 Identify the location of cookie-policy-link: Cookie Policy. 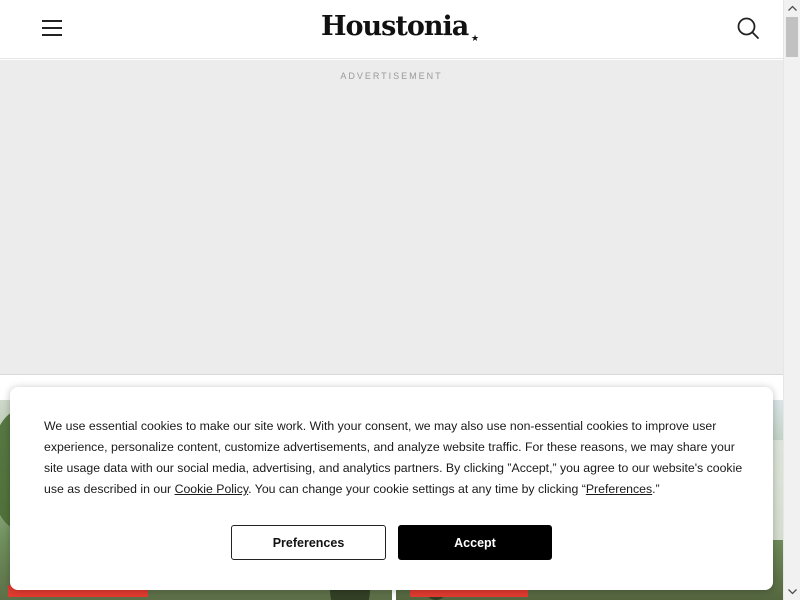
(212, 489).